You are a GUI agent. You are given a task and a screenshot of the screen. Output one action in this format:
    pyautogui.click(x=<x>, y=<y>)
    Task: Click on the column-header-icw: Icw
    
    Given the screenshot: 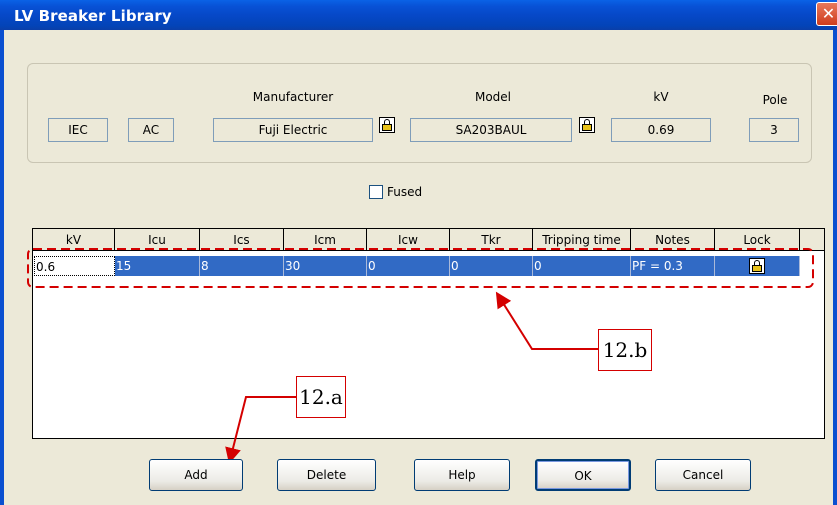 What is the action you would take?
    pyautogui.click(x=408, y=240)
    